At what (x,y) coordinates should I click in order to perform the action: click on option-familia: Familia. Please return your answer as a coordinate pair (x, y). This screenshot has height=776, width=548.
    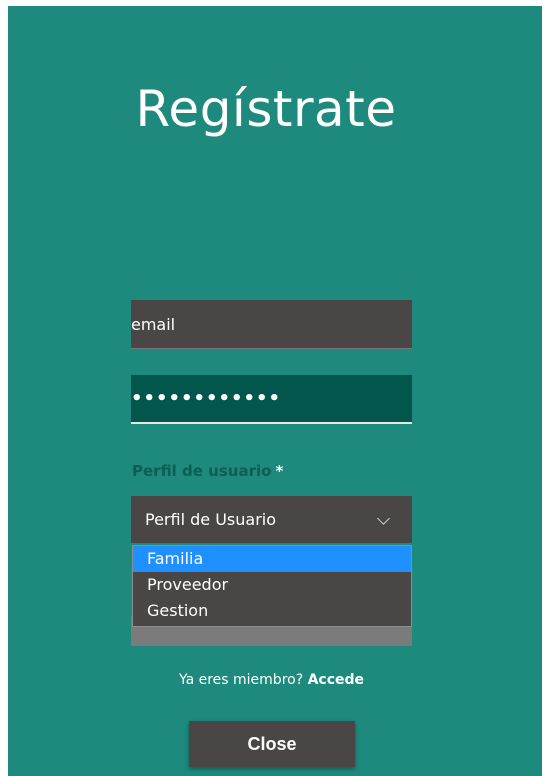
    Looking at the image, I should click on (272, 559).